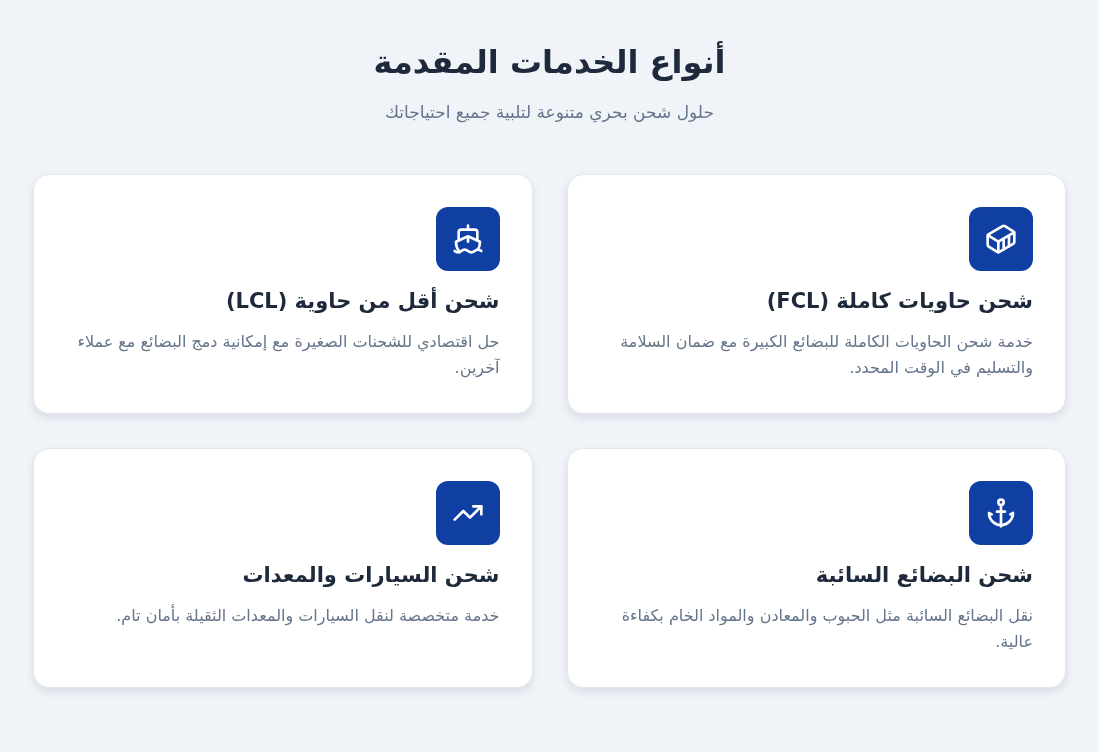 This screenshot has width=1099, height=752. Describe the element at coordinates (371, 575) in the screenshot. I see `service-title: شحن السيارات والمعدات` at that location.